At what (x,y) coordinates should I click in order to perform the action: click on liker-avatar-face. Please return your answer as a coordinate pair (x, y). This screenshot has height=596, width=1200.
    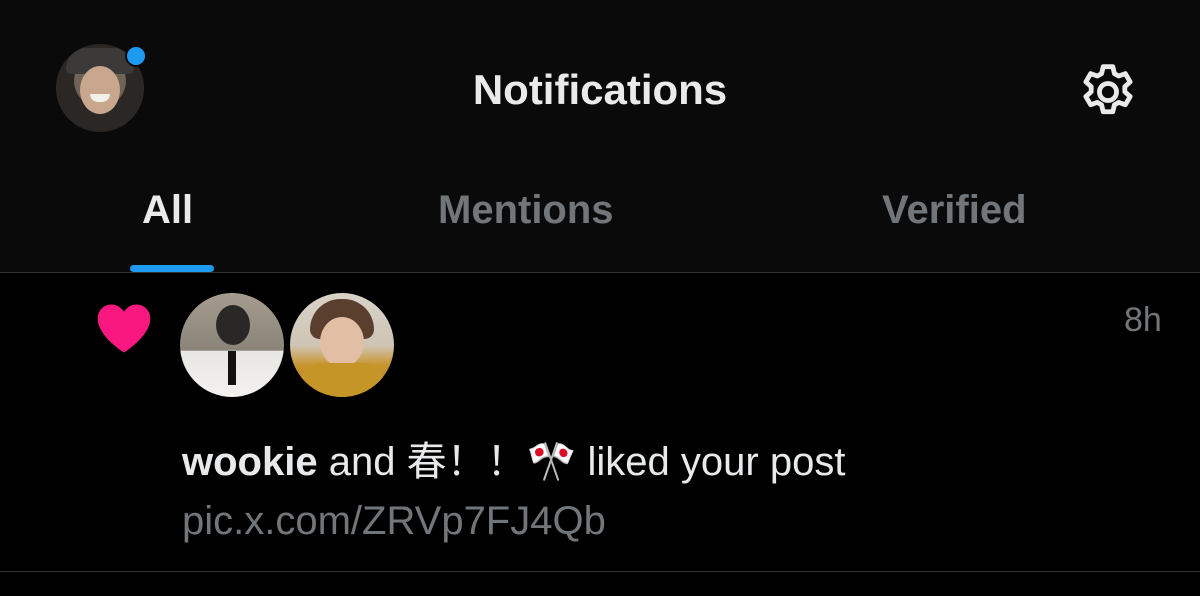
    Looking at the image, I should click on (342, 342).